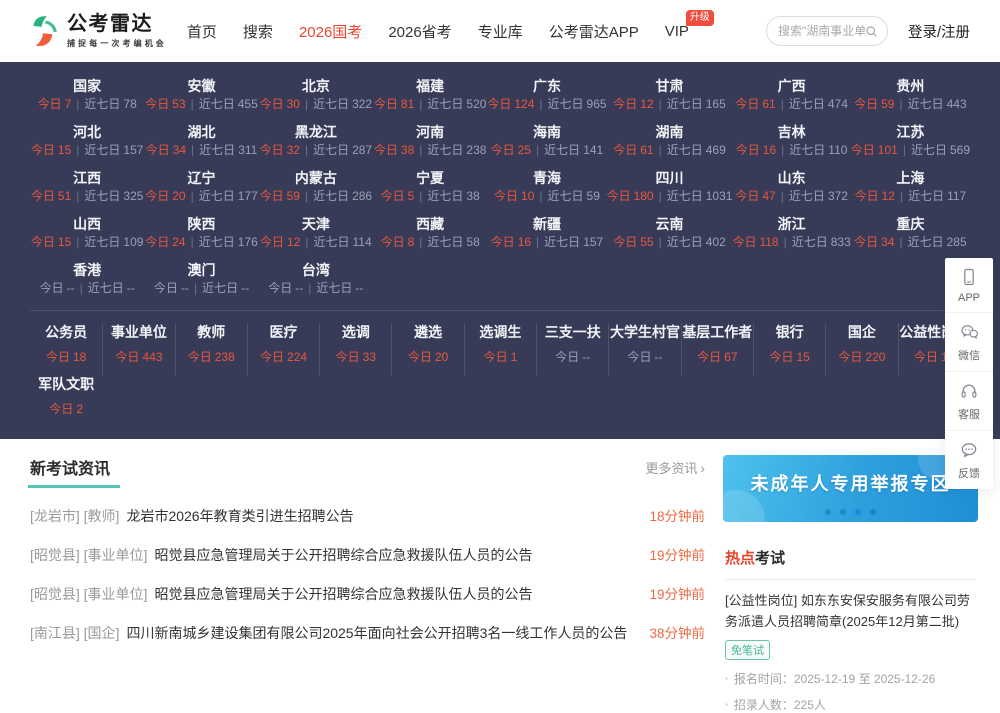 This screenshot has width=1000, height=713. I want to click on province-cell: 山东 今日 47 | 近七日 372, so click(791, 186).